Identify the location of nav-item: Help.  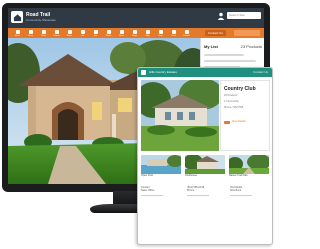
(160, 33).